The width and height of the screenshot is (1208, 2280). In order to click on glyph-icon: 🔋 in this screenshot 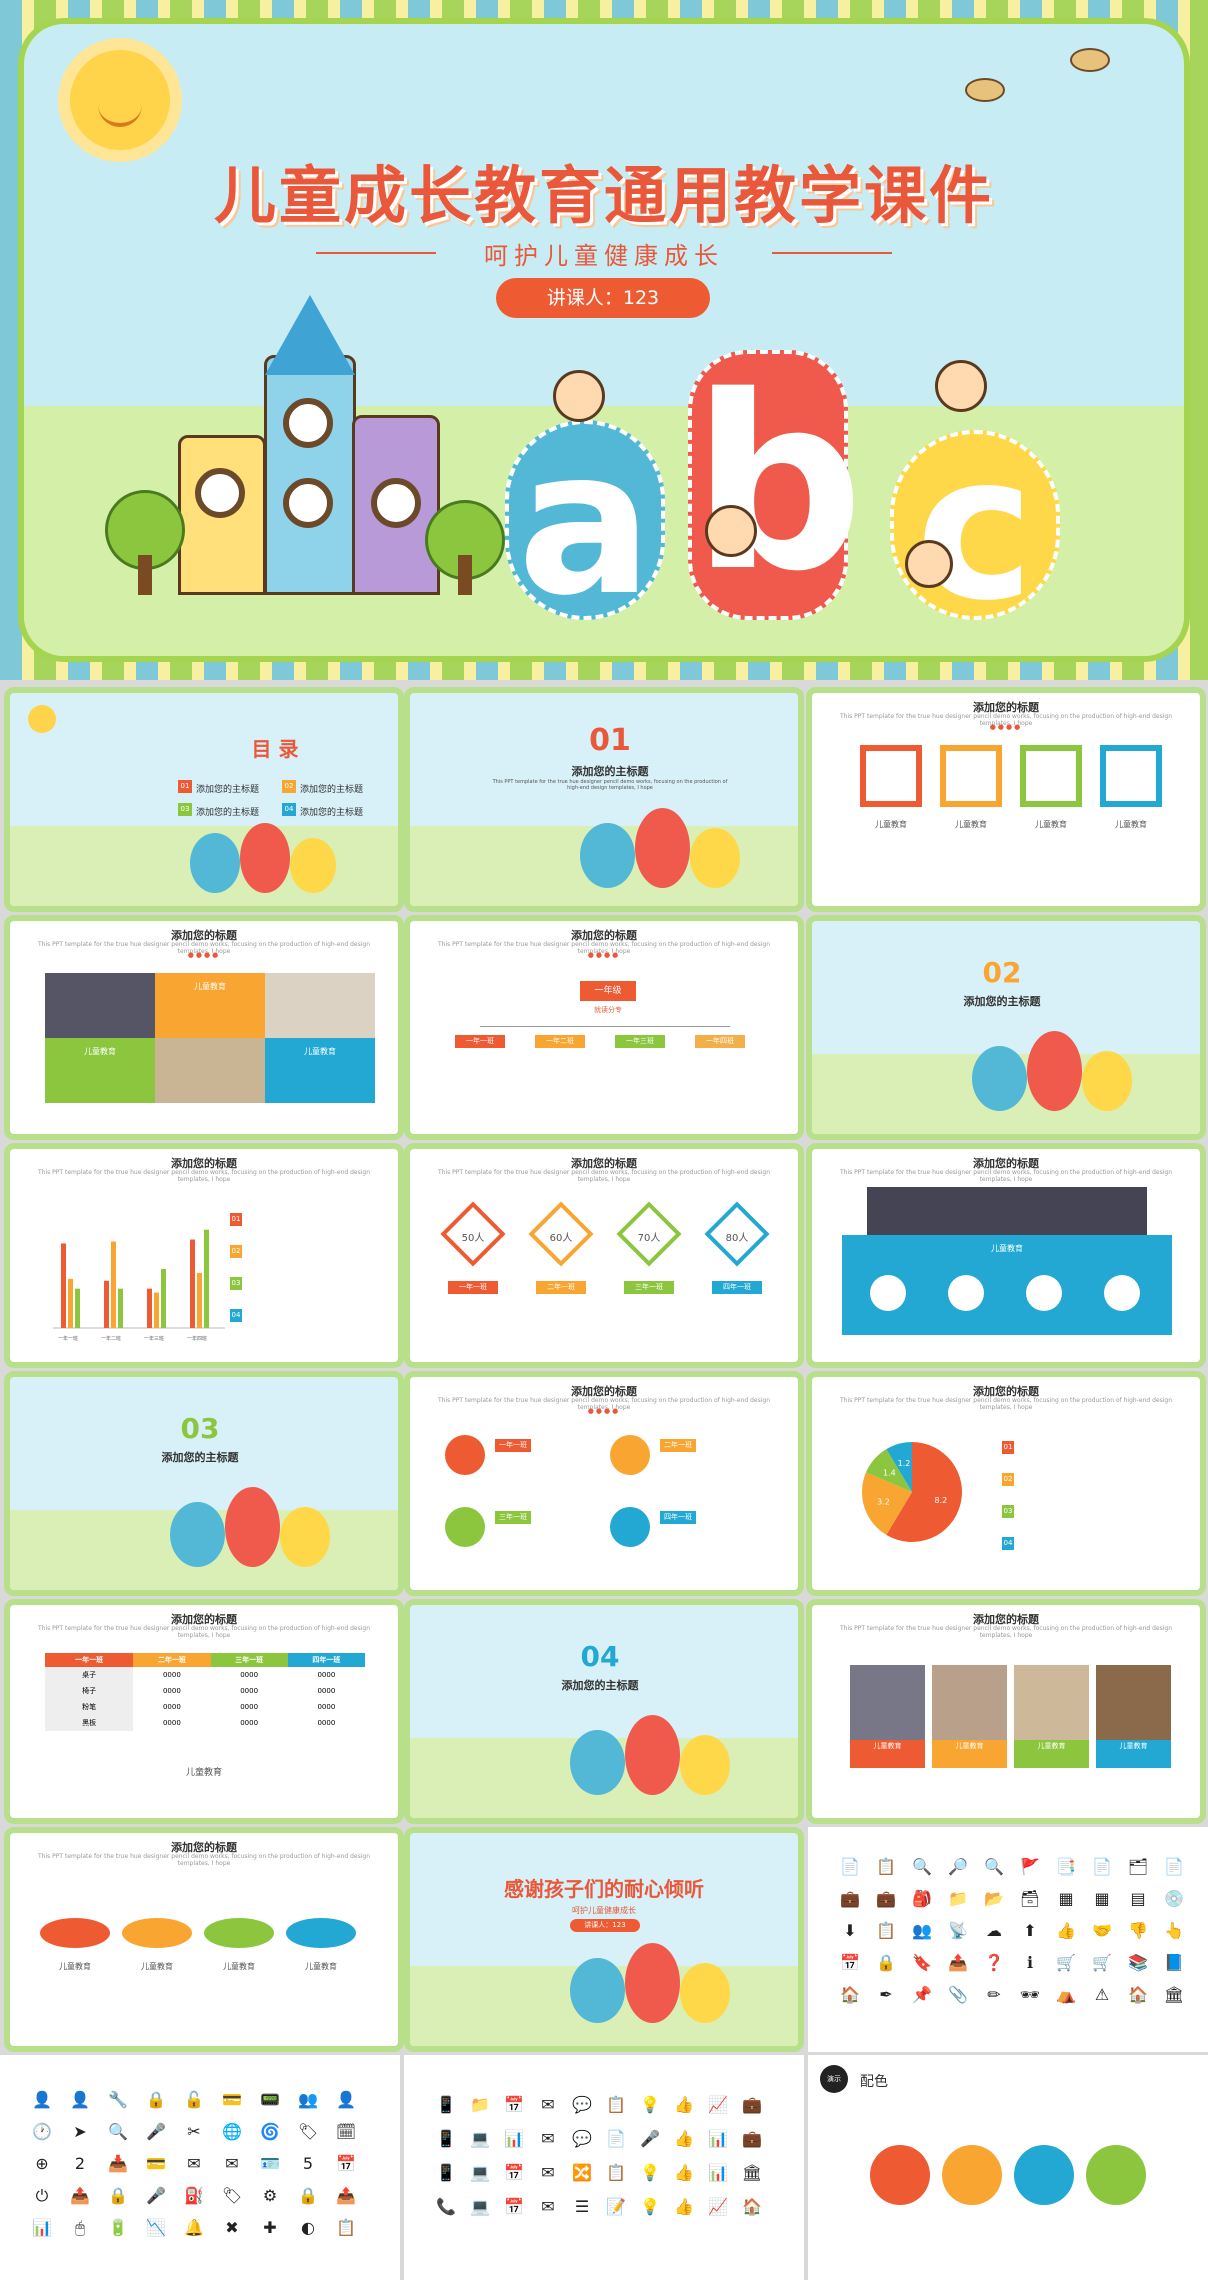, I will do `click(118, 2227)`.